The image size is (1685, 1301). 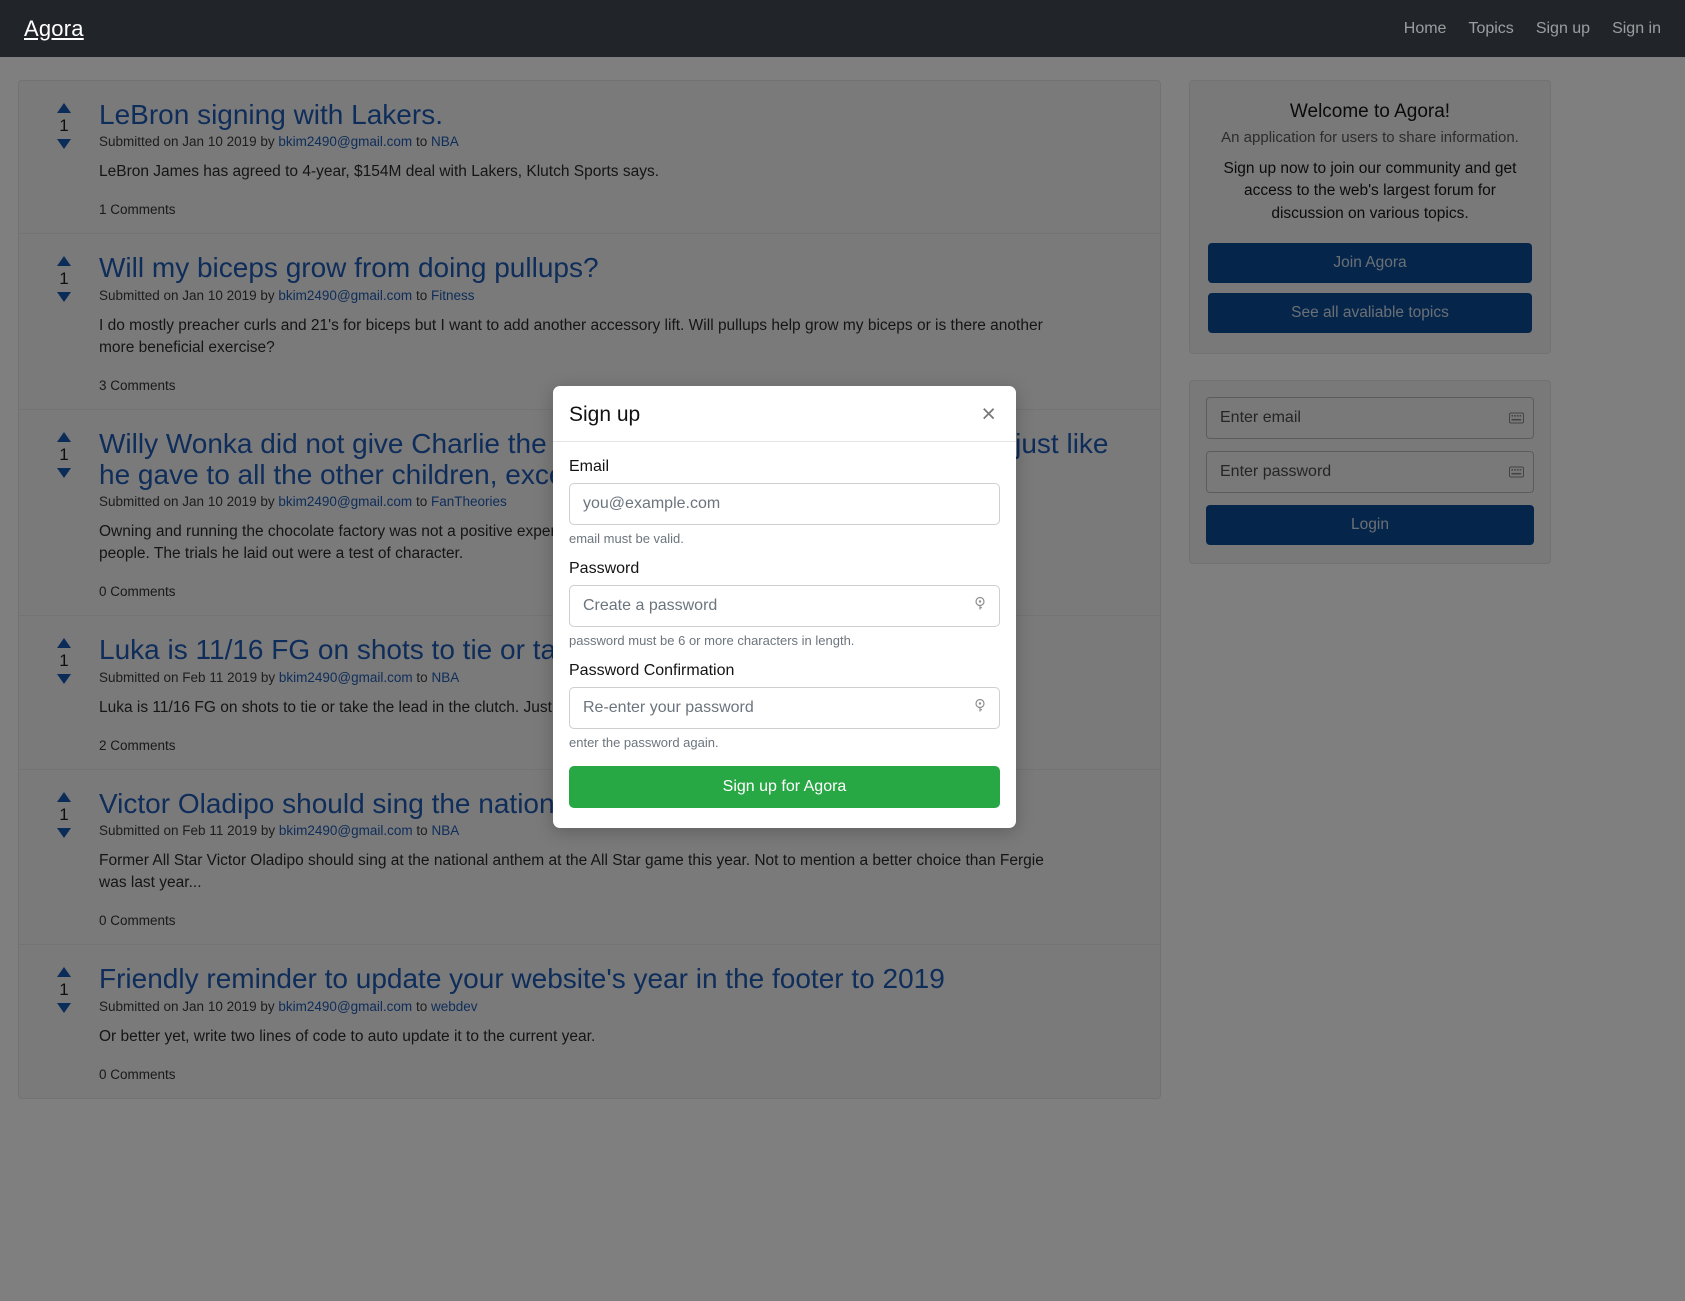 I want to click on nav-link-sign-up: Sign up, so click(x=1563, y=29).